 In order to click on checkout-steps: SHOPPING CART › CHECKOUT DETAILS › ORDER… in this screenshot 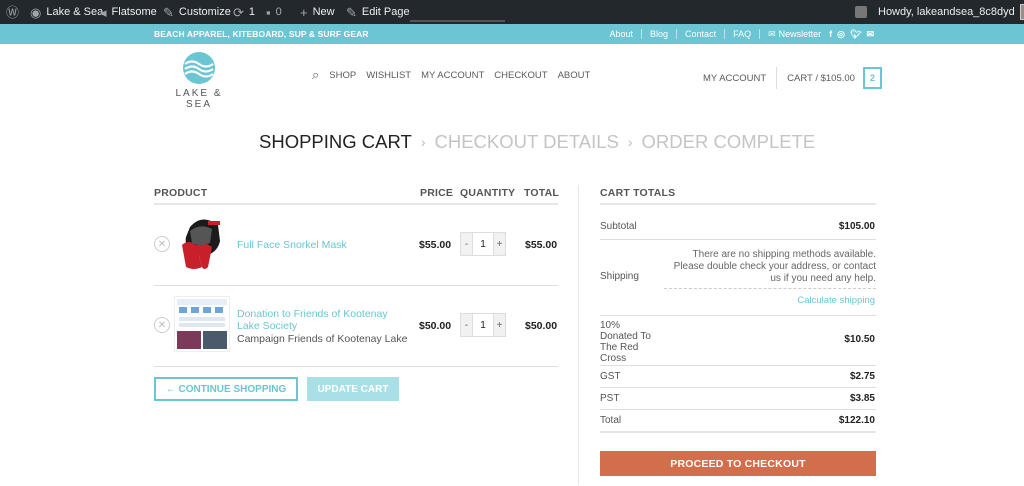, I will do `click(537, 142)`.